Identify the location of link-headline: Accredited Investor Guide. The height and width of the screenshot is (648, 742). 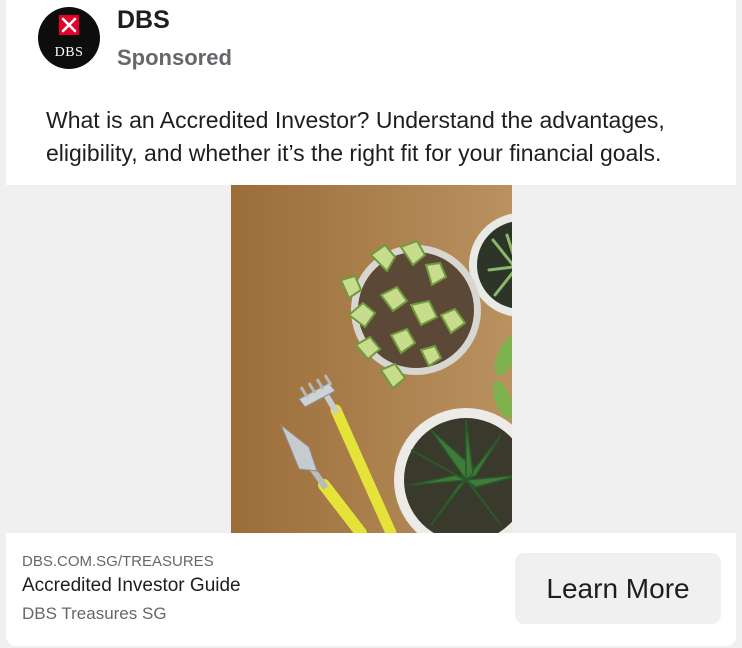
(131, 586).